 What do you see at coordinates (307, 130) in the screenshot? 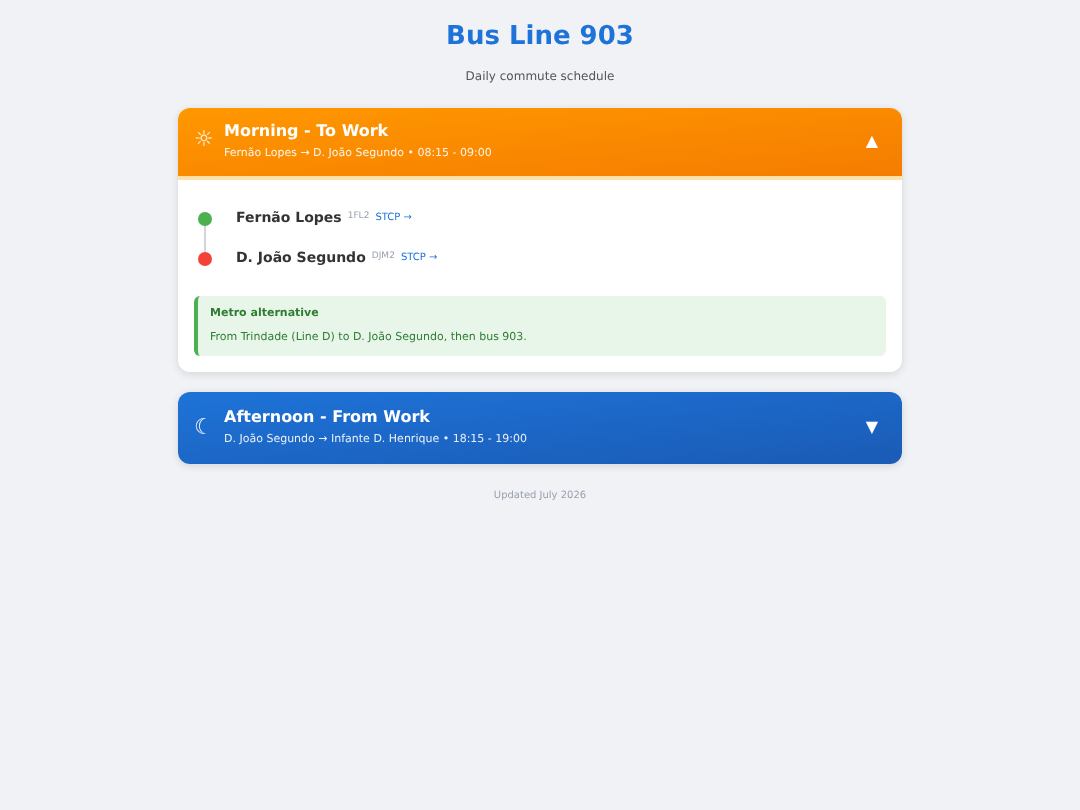
I see `section-title: Morning - To Work` at bounding box center [307, 130].